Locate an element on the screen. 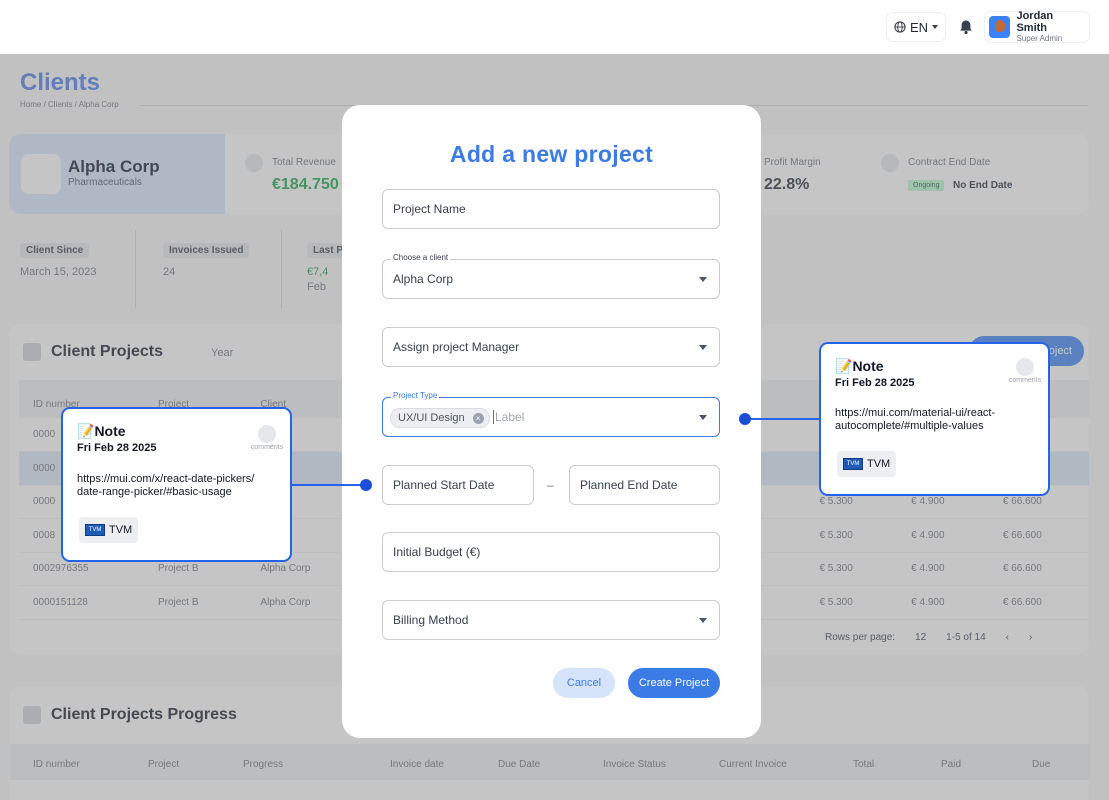 Image resolution: width=1109 pixels, height=800 pixels. project-name-input: Project Name is located at coordinates (551, 209).